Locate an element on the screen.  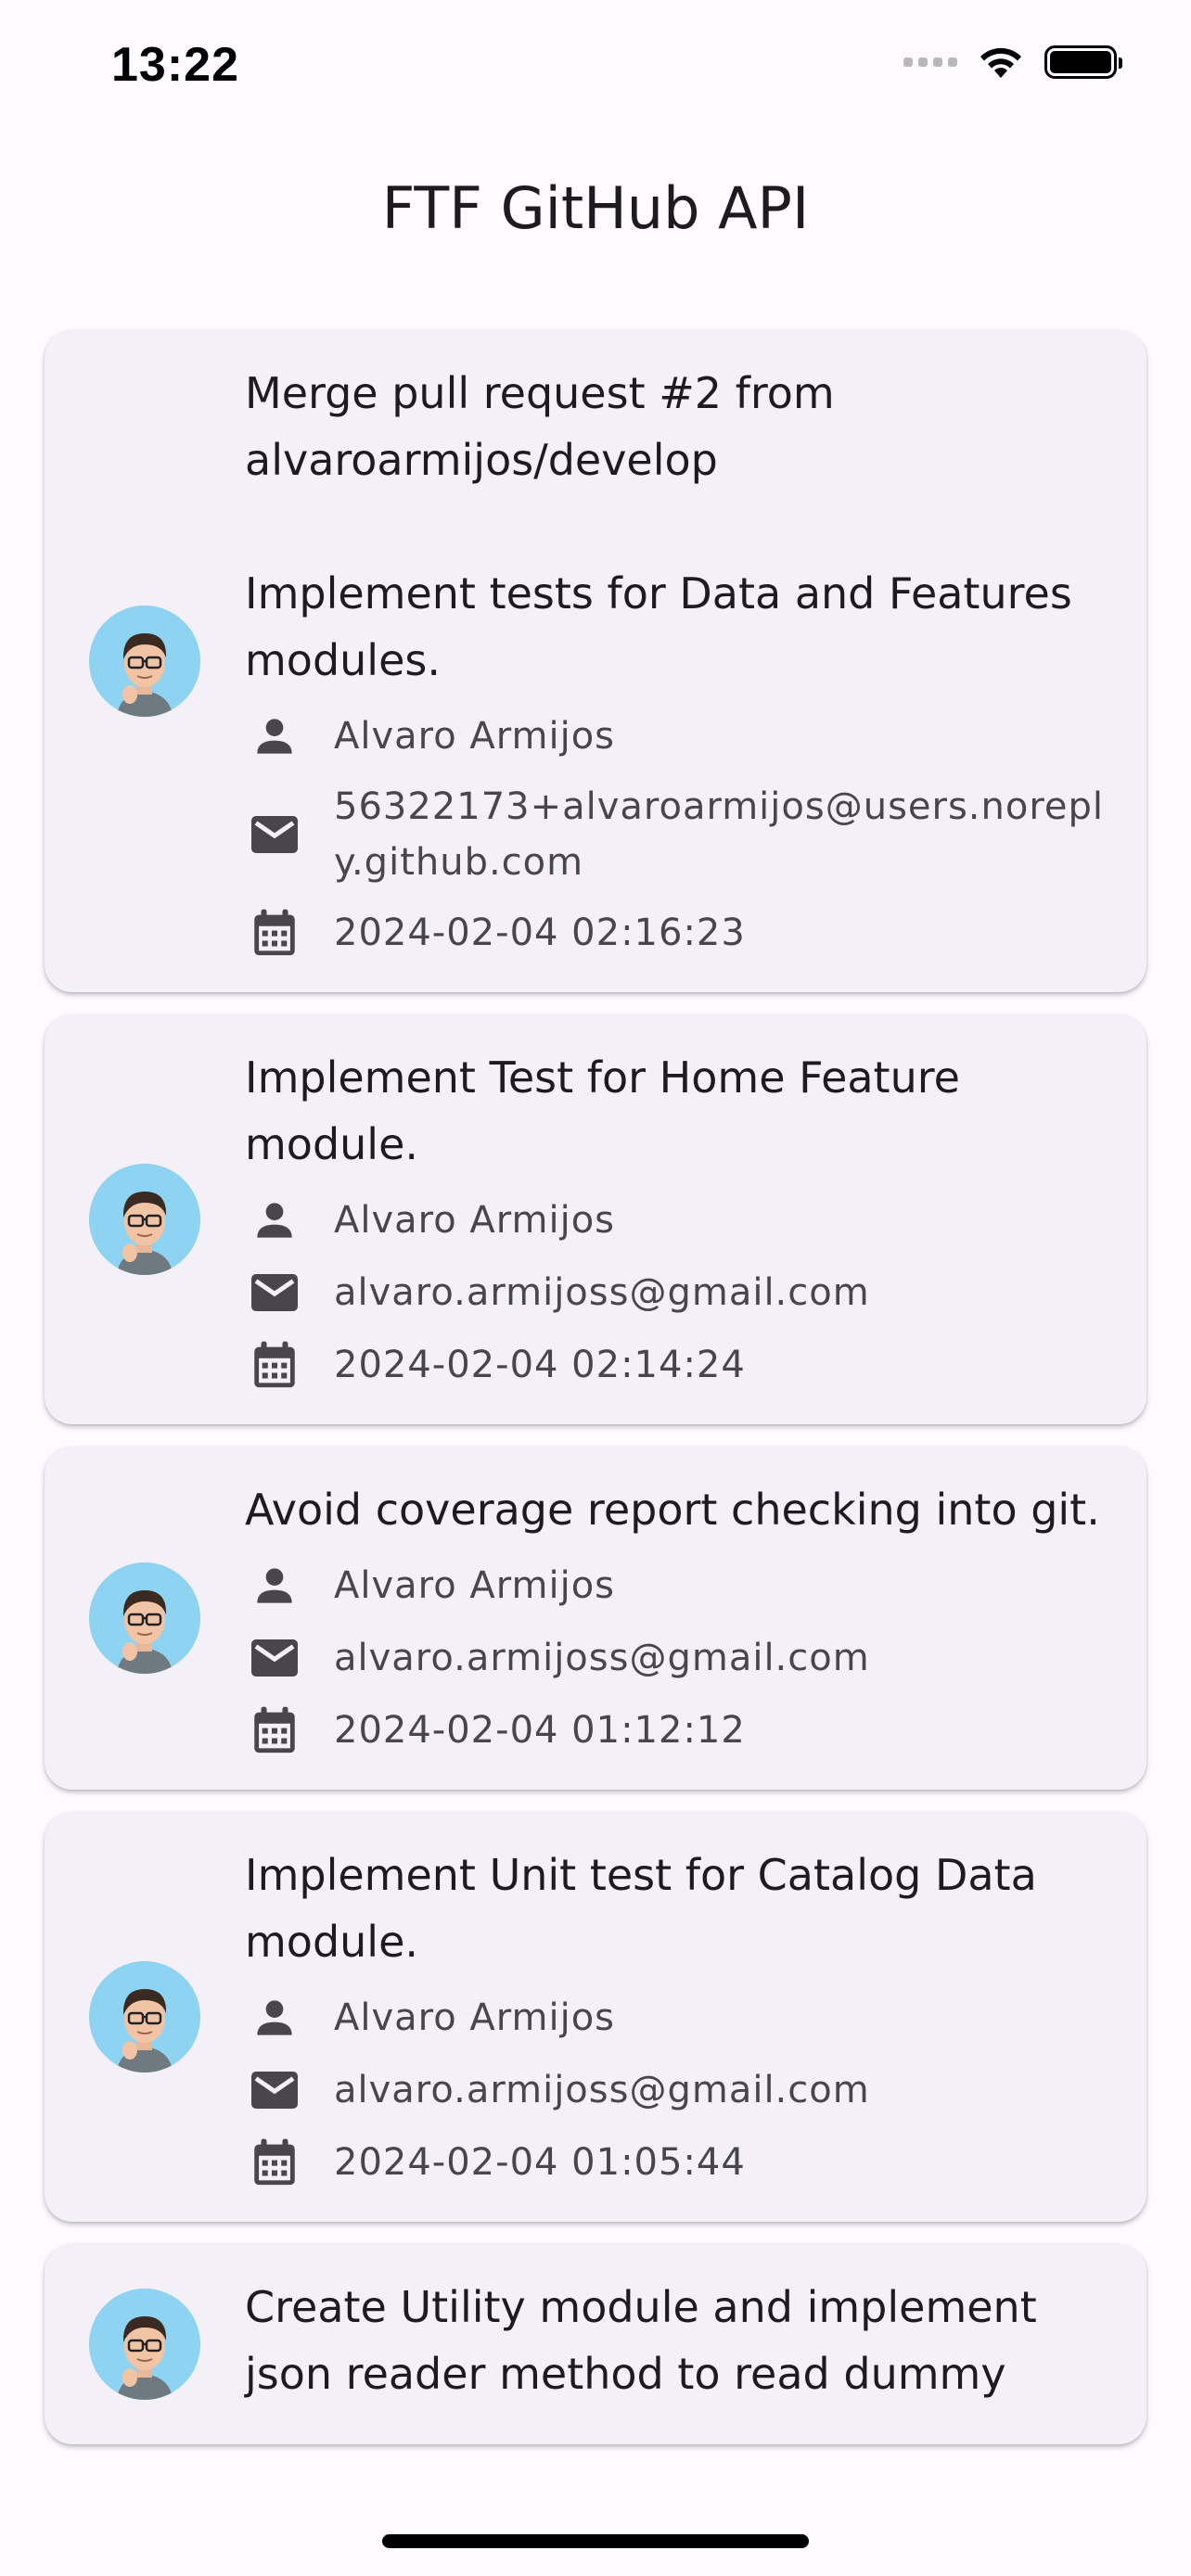
status-icons is located at coordinates (1012, 62).